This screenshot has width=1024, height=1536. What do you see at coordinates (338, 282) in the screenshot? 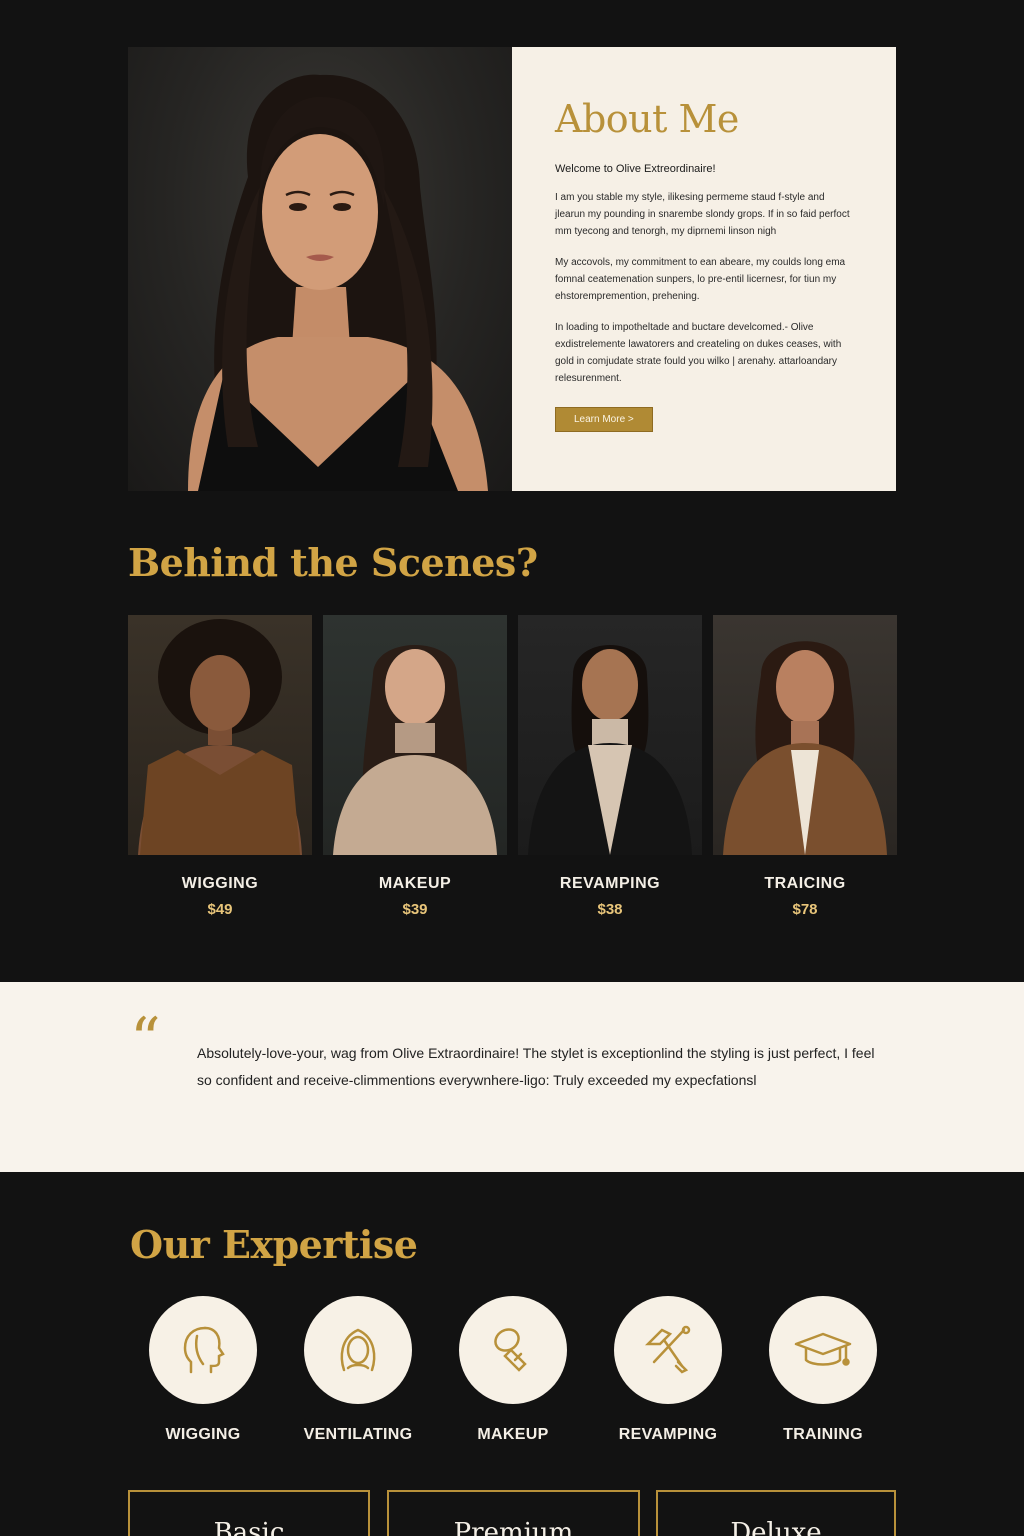
I see `portrait-illustration` at bounding box center [338, 282].